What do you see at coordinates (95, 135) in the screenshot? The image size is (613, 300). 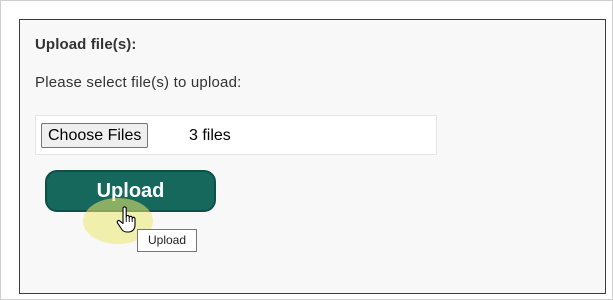 I see `choose-files-button: Choose Files` at bounding box center [95, 135].